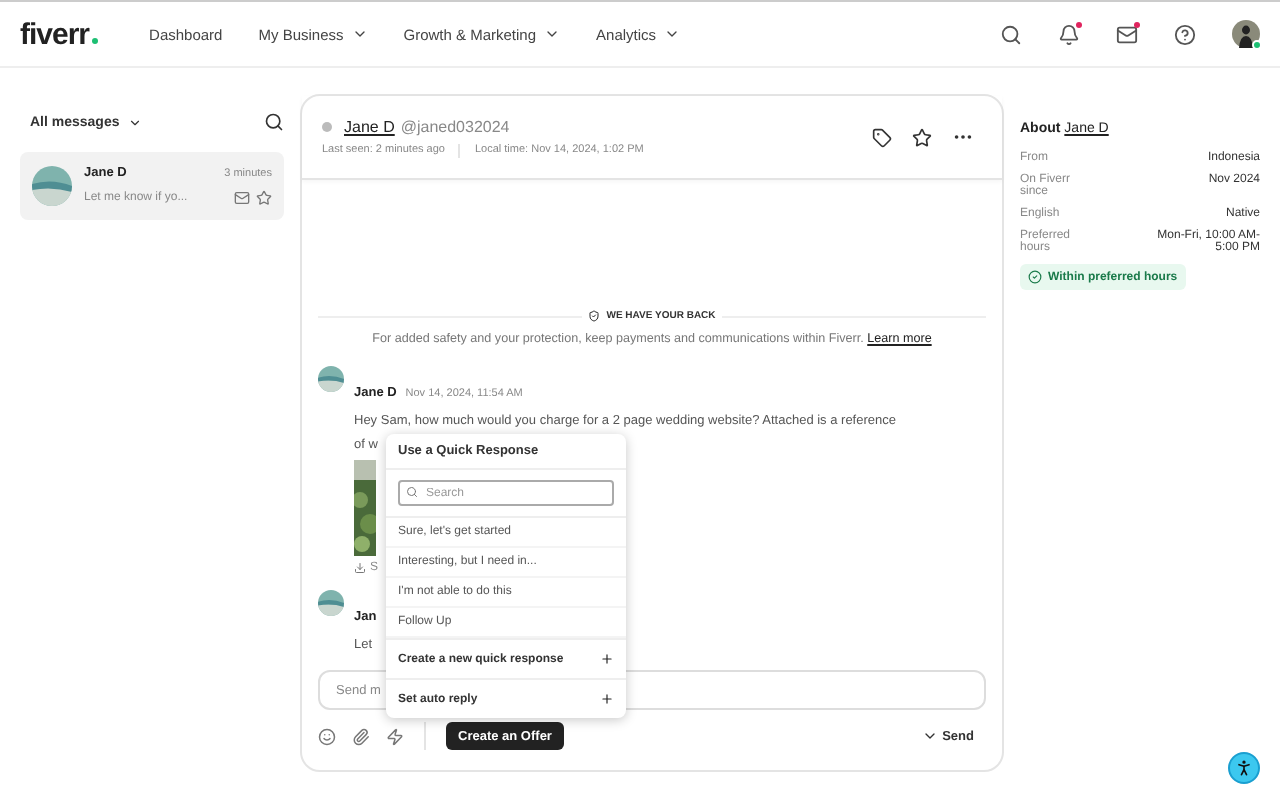 The image size is (1280, 800). What do you see at coordinates (369, 126) in the screenshot?
I see `contact-name-link: Jane D` at bounding box center [369, 126].